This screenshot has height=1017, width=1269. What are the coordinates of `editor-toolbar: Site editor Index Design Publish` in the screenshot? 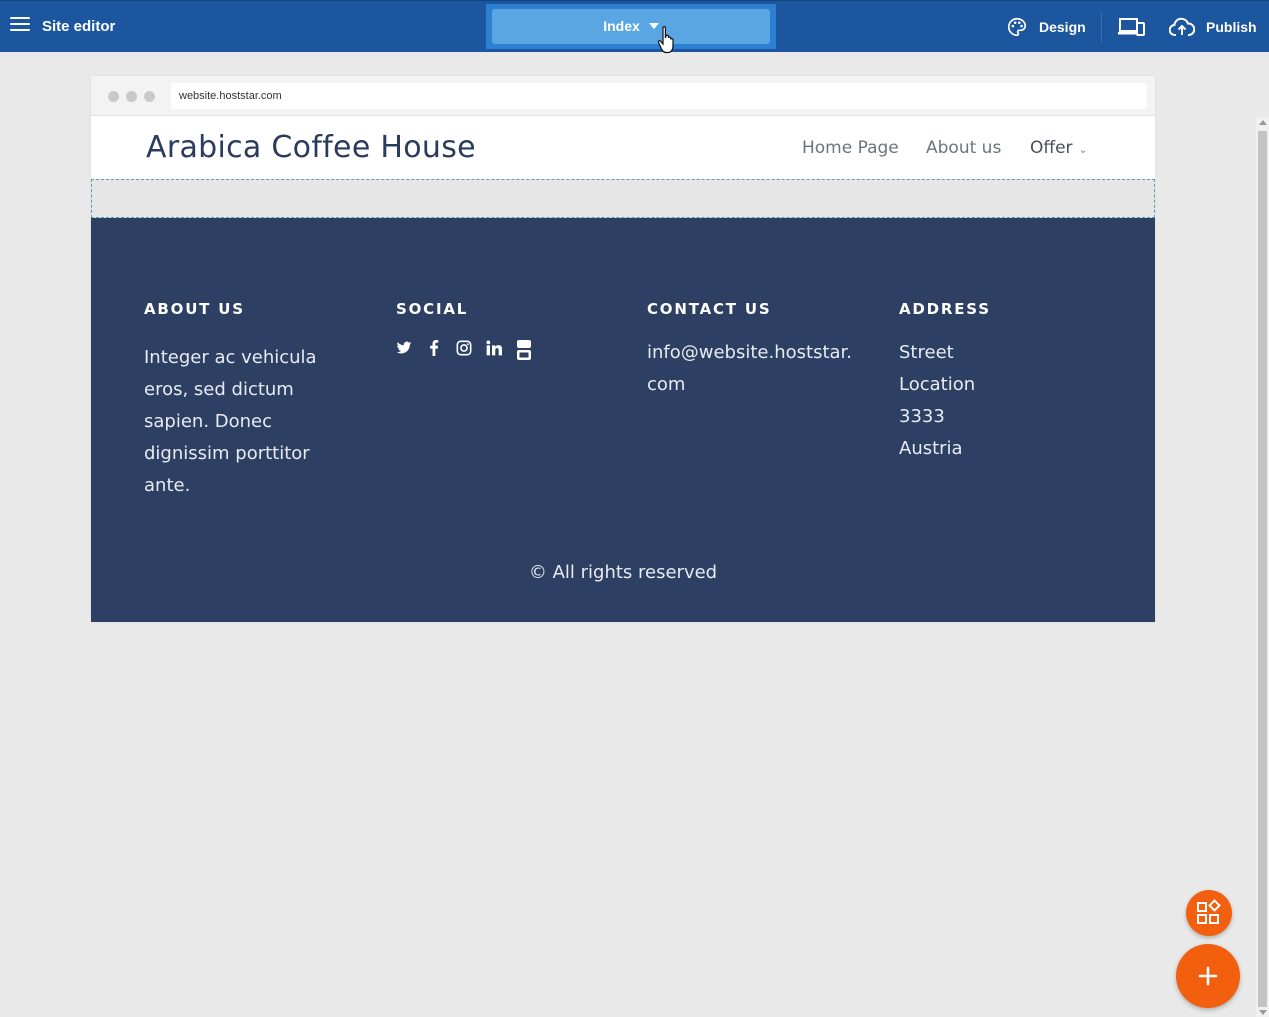 It's located at (634, 26).